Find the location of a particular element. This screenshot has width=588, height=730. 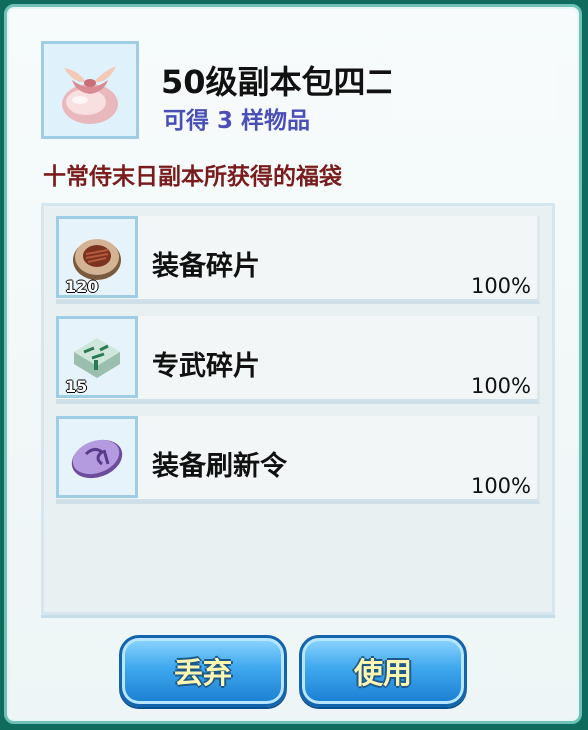

item-description: 十常侍末日副本所获得的福袋 is located at coordinates (192, 177).